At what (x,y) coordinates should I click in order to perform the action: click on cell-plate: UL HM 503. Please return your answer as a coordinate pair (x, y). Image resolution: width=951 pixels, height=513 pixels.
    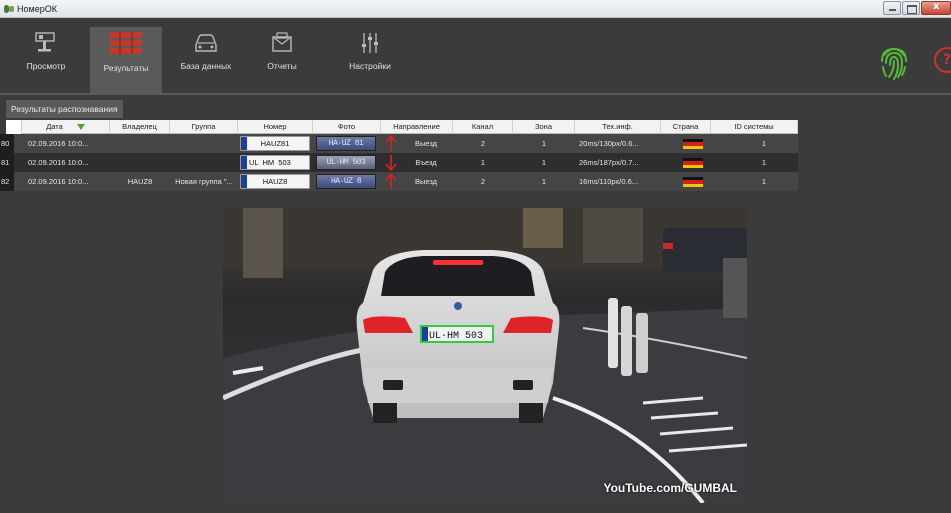
    Looking at the image, I should click on (275, 162).